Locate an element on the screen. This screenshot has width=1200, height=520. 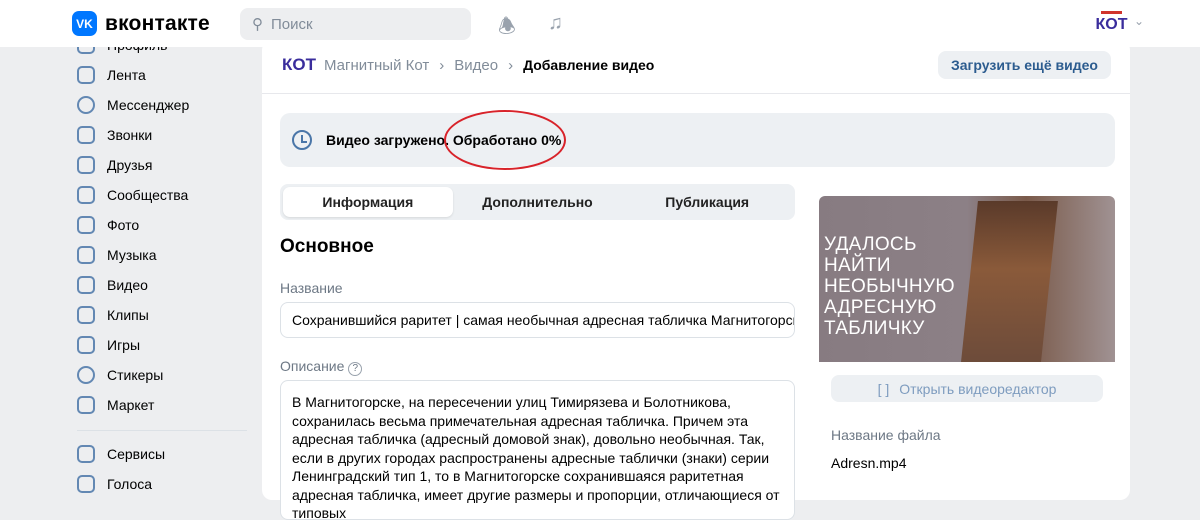
vk-logo: VK вконтакте is located at coordinates (141, 23).